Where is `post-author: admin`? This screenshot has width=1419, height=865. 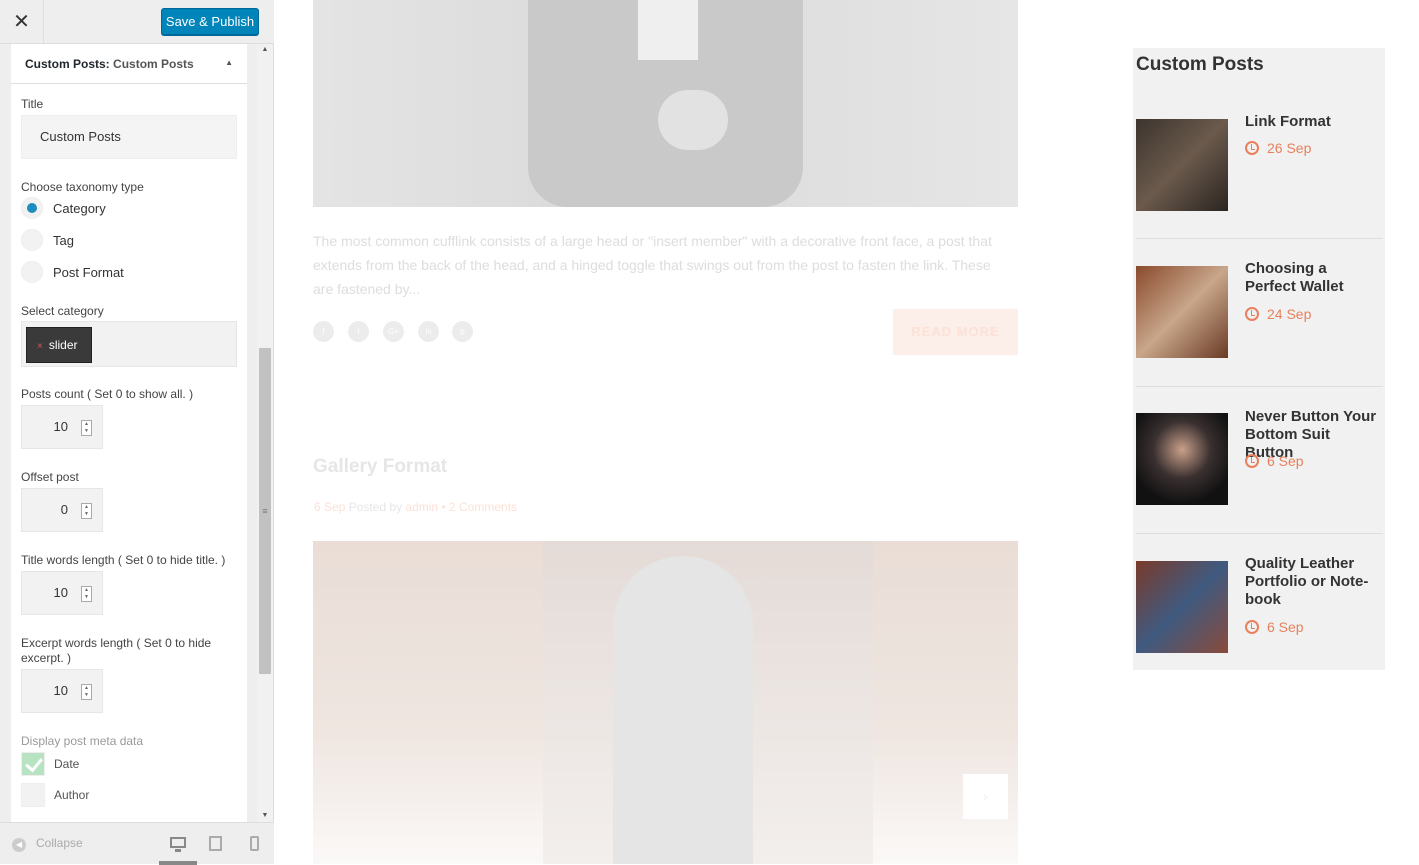 post-author: admin is located at coordinates (421, 507).